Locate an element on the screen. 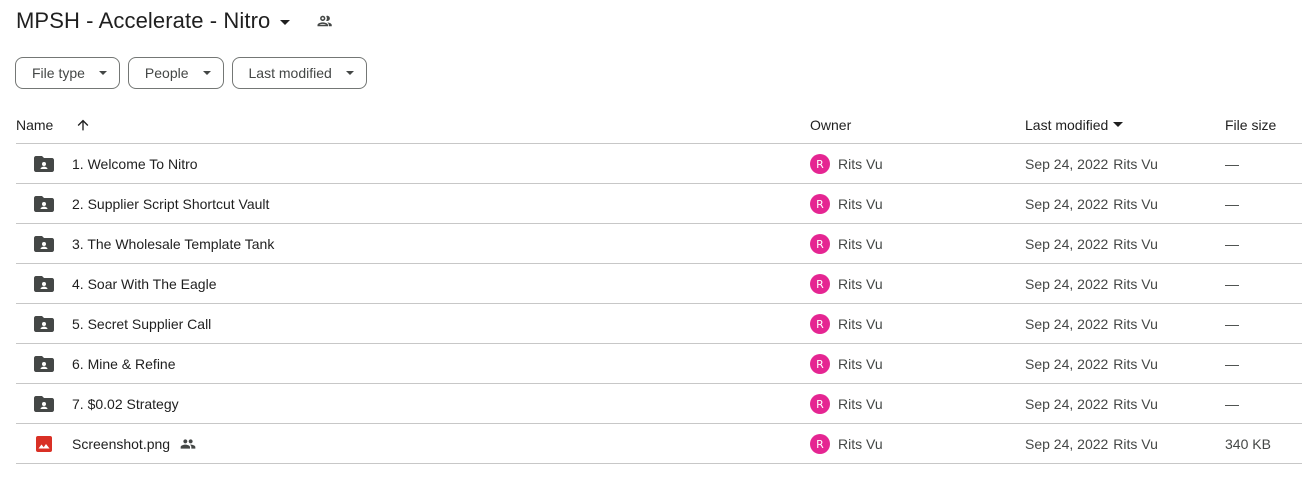  file-name-text: 3. The Wholesale Template Tank is located at coordinates (173, 244).